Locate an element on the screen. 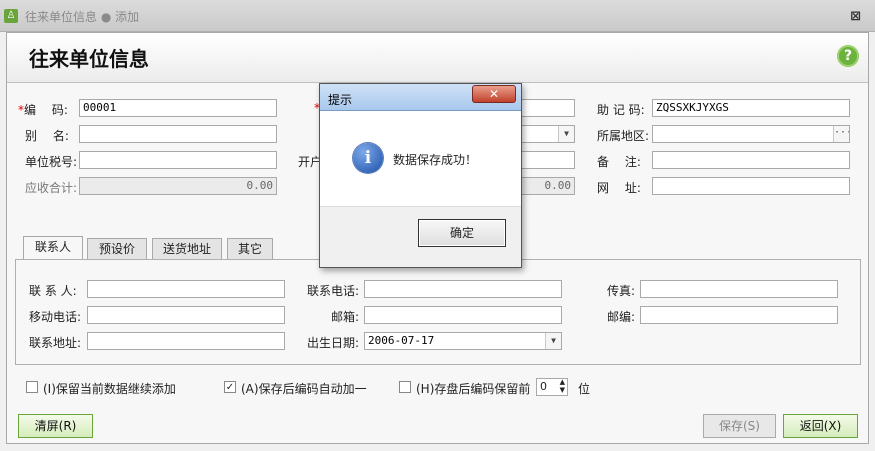 The image size is (875, 451). birthday-field: 2006-07-17 ▼ is located at coordinates (463, 341).